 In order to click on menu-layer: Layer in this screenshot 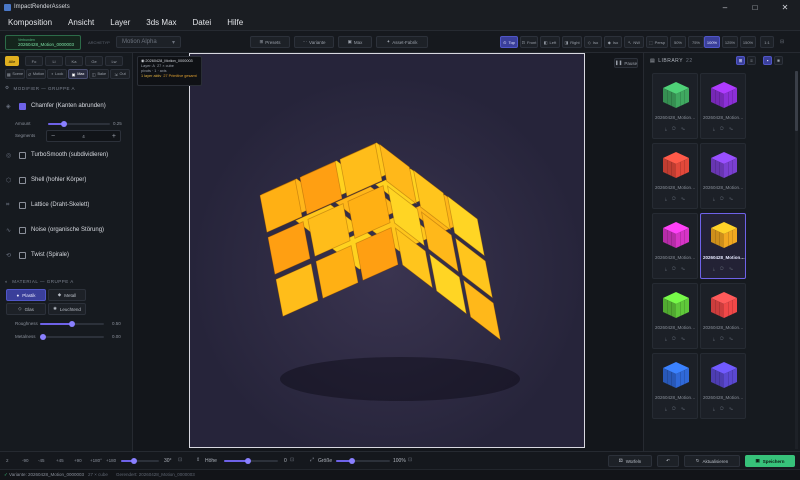, I will do `click(120, 22)`.